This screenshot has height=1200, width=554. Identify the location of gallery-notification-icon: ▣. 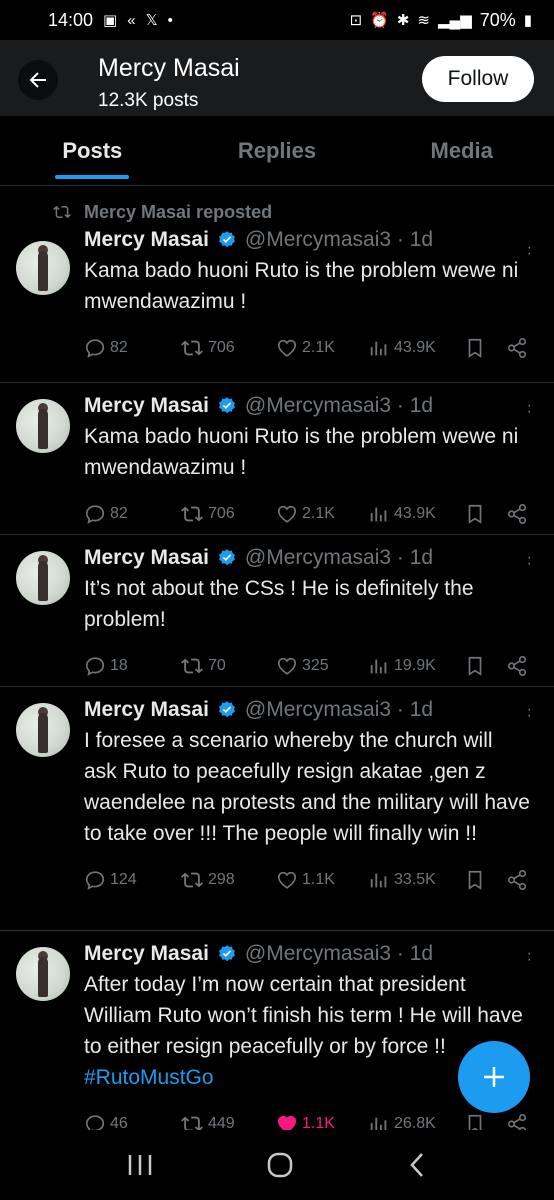
(110, 20).